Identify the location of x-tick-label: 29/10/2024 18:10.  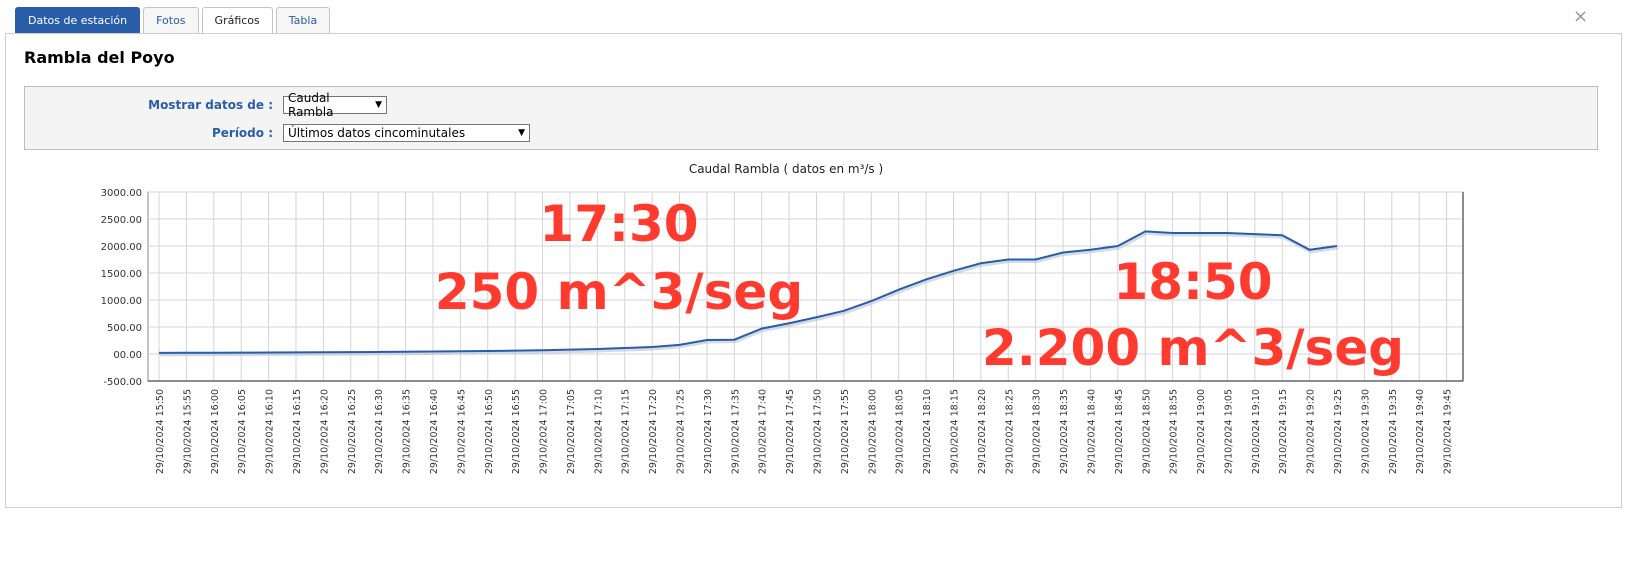
(927, 431).